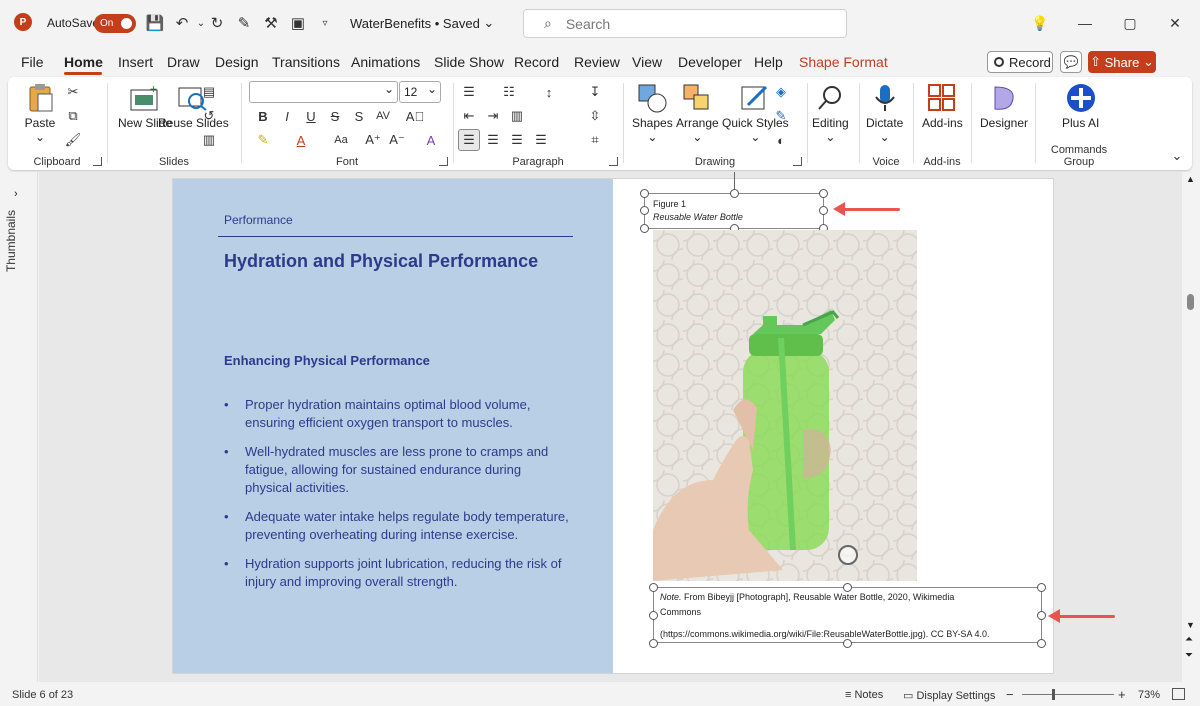 This screenshot has width=1200, height=706. Describe the element at coordinates (541, 140) in the screenshot. I see `justify-icon: ☰` at that location.